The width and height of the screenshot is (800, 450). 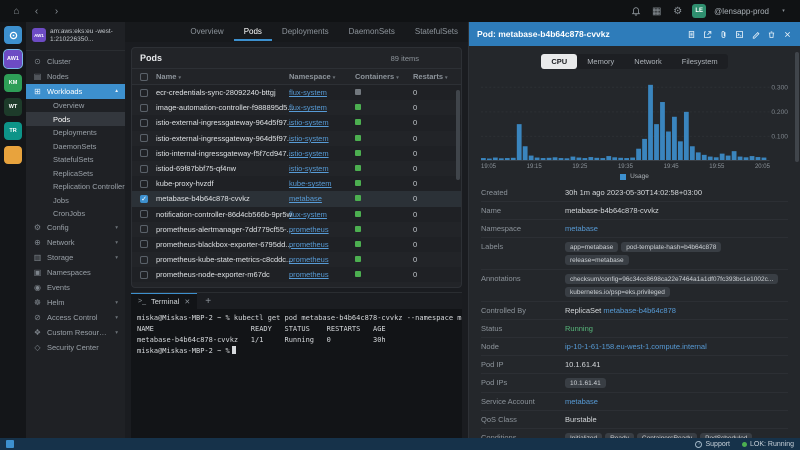 What do you see at coordinates (16, 11) in the screenshot?
I see `home-icon: ⌂` at bounding box center [16, 11].